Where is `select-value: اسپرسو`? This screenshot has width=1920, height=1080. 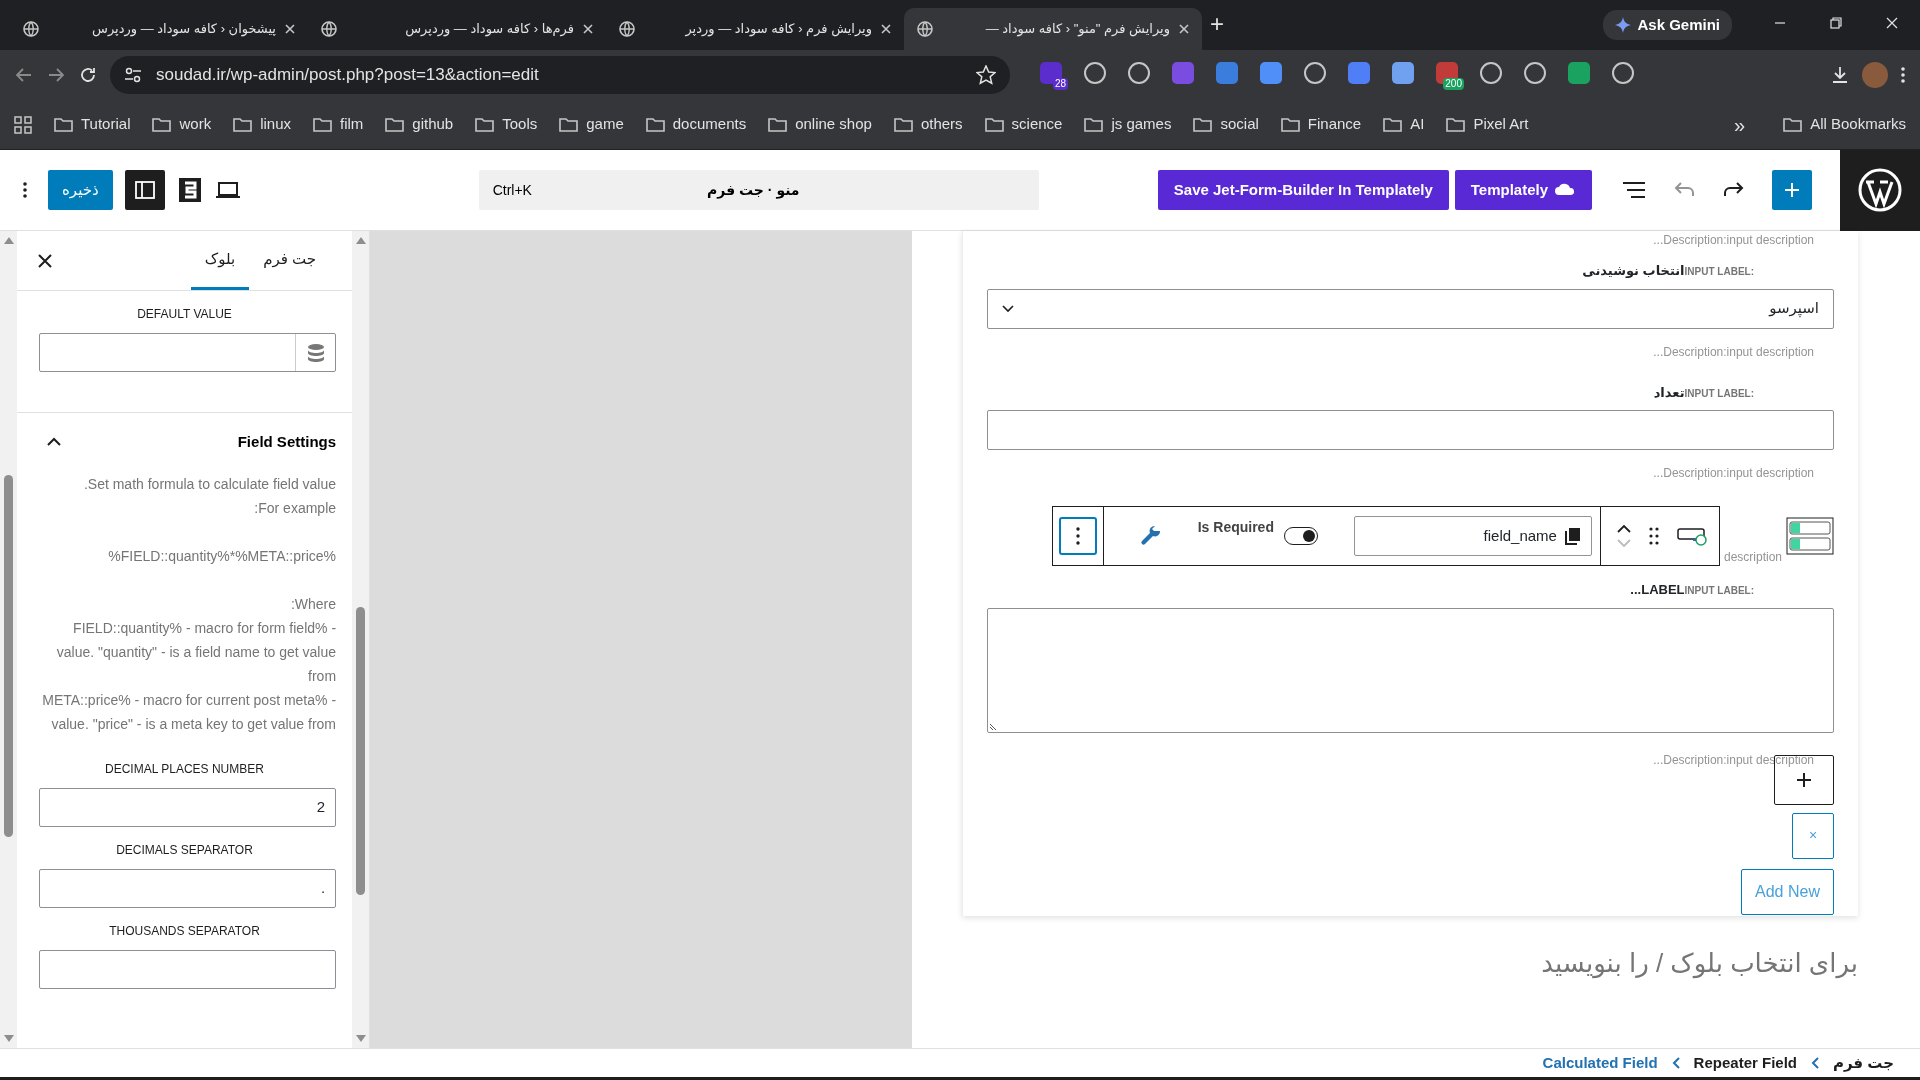 select-value: اسپرسو is located at coordinates (1794, 308).